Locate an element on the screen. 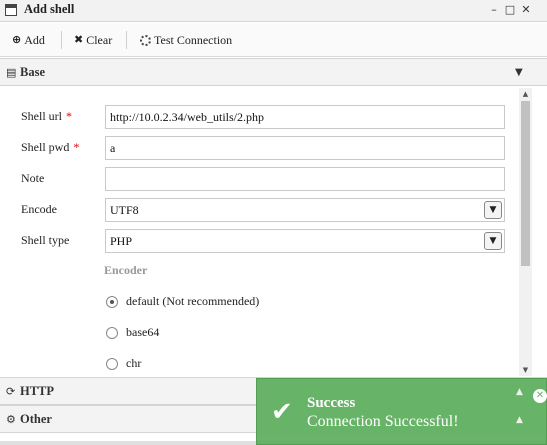 The height and width of the screenshot is (445, 547). encoder-title: Encoder is located at coordinates (126, 270).